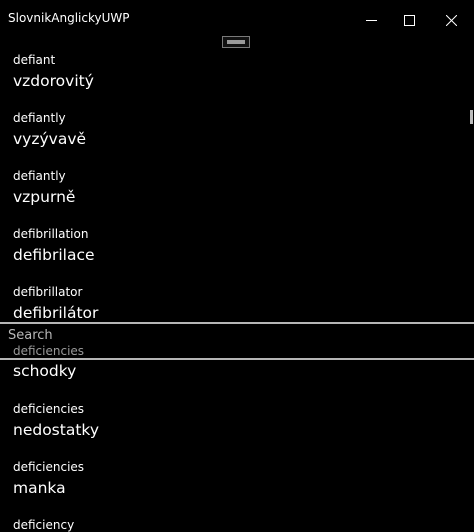 This screenshot has width=474, height=532. What do you see at coordinates (237, 20) in the screenshot?
I see `title-bar: SlovnikAnglickyUWP` at bounding box center [237, 20].